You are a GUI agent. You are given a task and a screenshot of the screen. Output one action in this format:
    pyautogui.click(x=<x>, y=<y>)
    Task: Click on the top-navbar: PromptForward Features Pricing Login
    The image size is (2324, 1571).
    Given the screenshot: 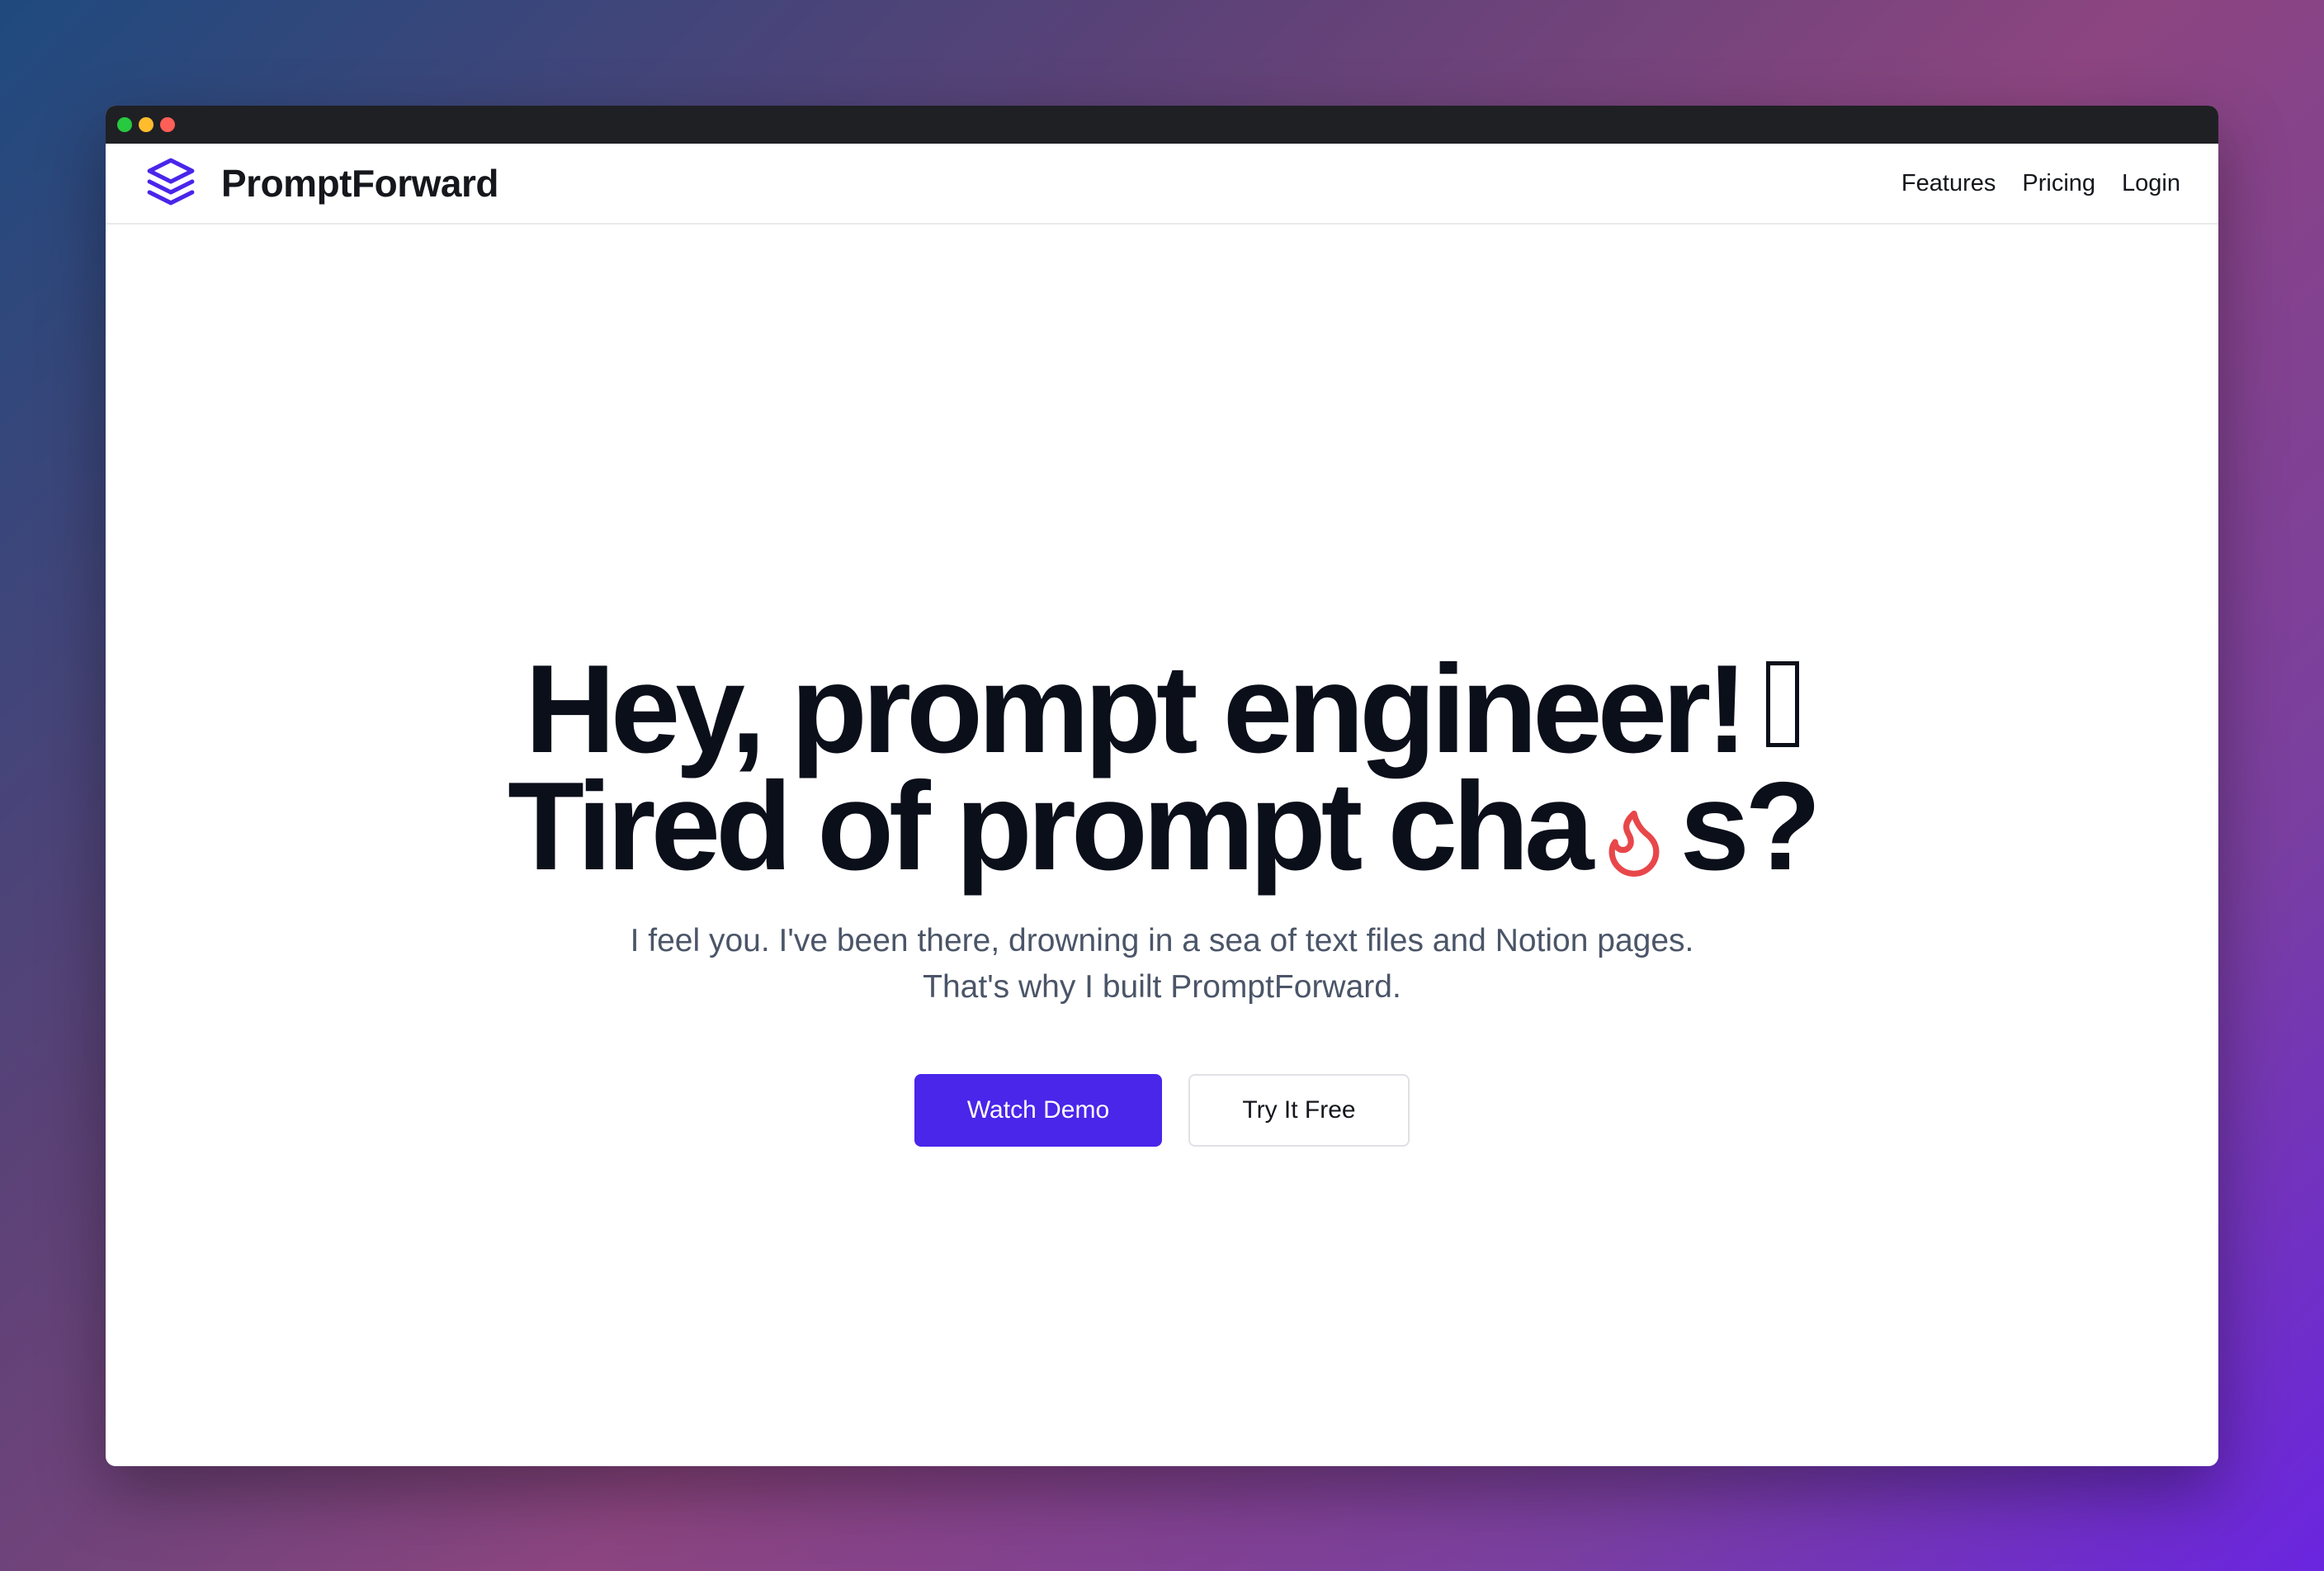 What is the action you would take?
    pyautogui.click(x=1162, y=184)
    